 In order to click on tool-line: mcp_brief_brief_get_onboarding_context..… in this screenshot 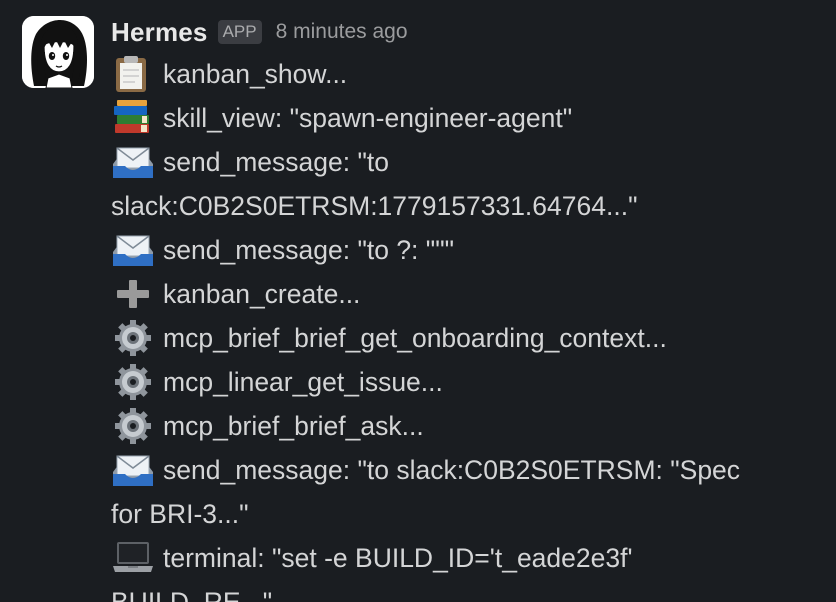, I will do `click(461, 338)`.